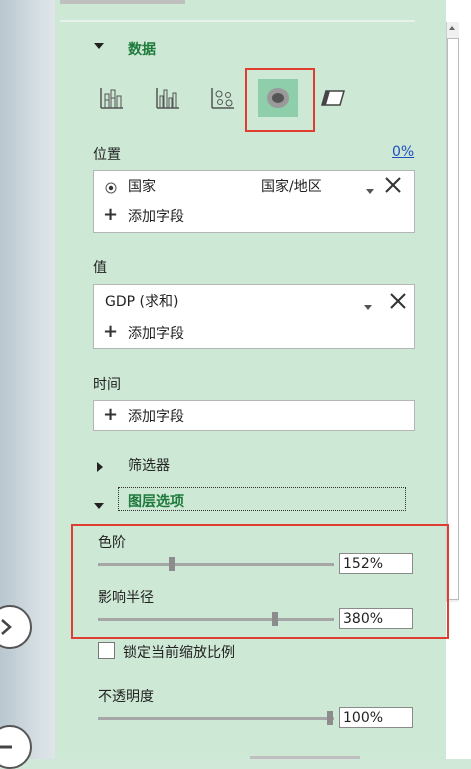 The height and width of the screenshot is (769, 471). What do you see at coordinates (100, 268) in the screenshot?
I see `value-label: 值` at bounding box center [100, 268].